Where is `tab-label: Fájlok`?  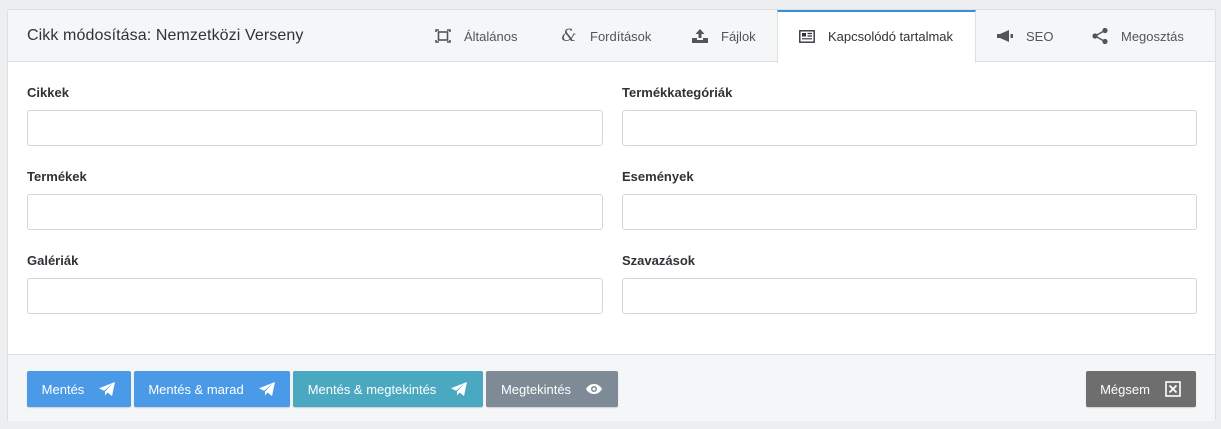 tab-label: Fájlok is located at coordinates (738, 36).